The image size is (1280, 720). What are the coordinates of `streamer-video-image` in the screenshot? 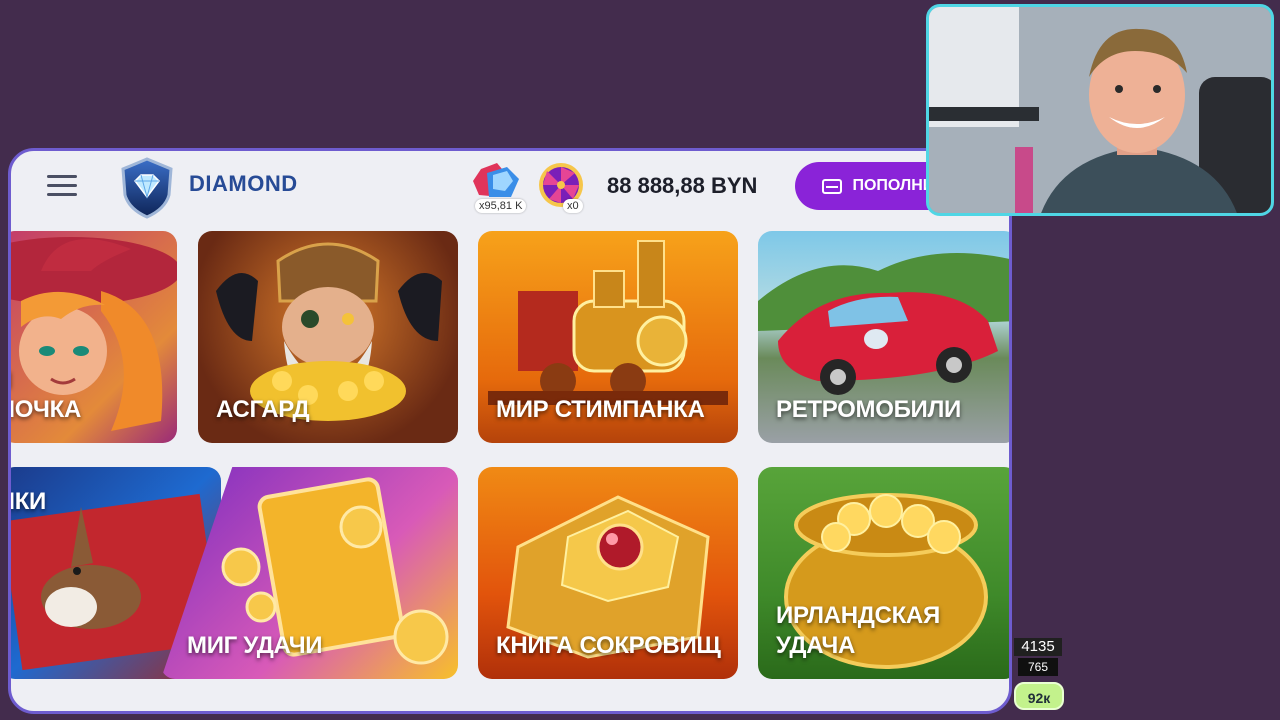 It's located at (1100, 110).